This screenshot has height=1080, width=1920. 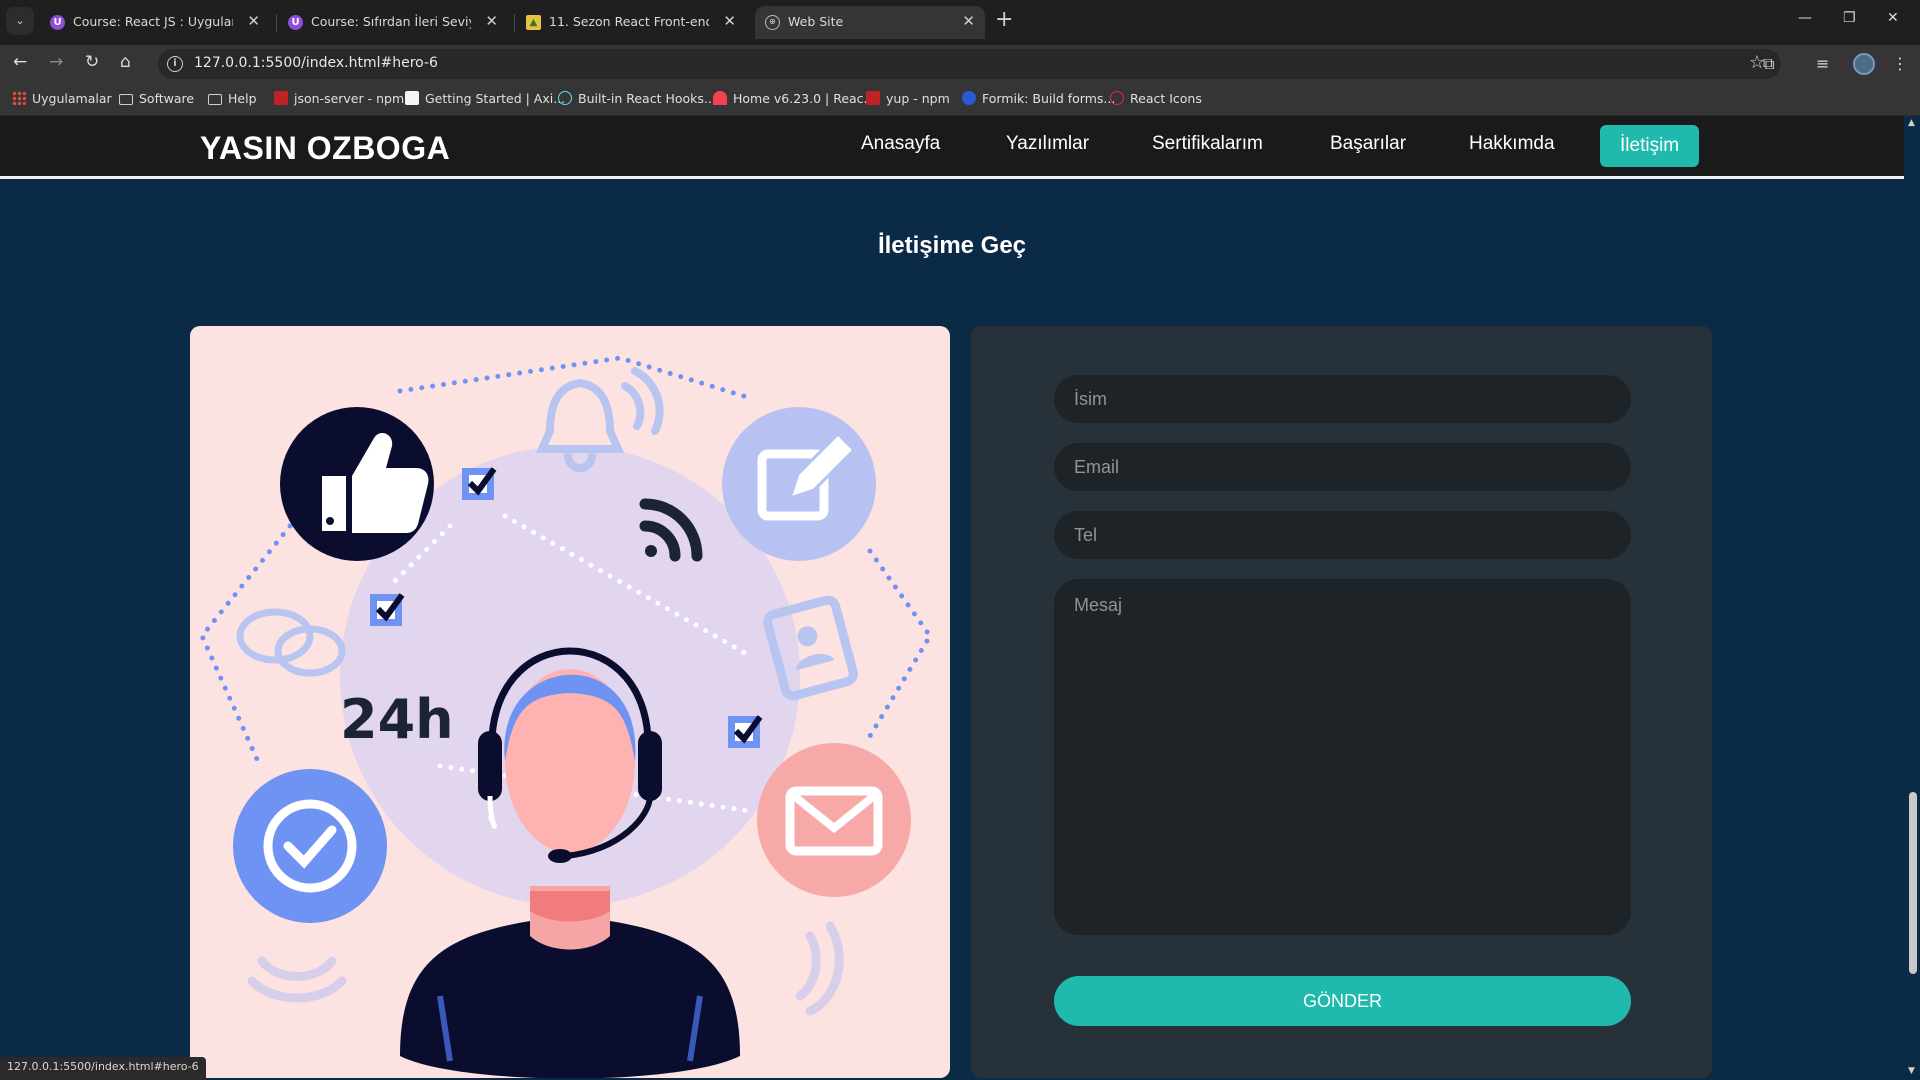 What do you see at coordinates (1342, 399) in the screenshot?
I see `name-input` at bounding box center [1342, 399].